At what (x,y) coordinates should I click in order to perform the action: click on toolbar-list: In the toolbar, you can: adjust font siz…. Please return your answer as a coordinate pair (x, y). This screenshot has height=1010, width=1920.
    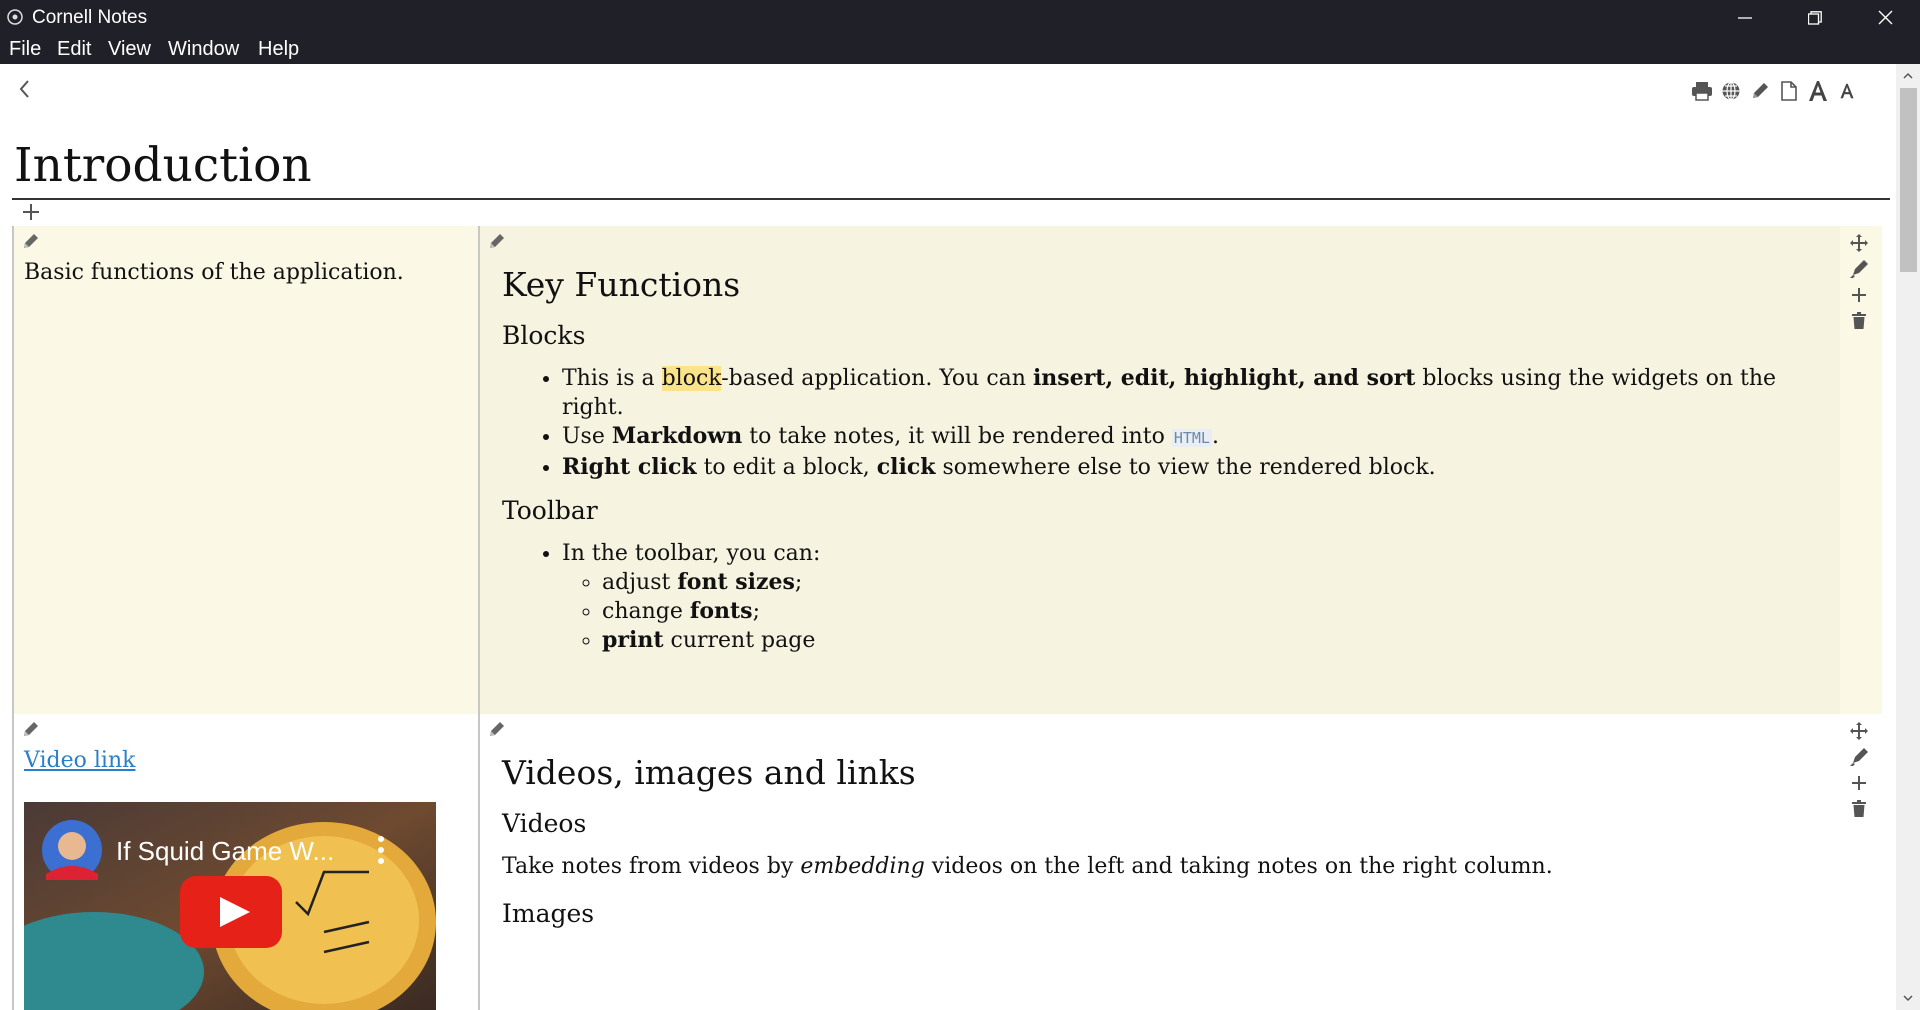
    Looking at the image, I should click on (1162, 597).